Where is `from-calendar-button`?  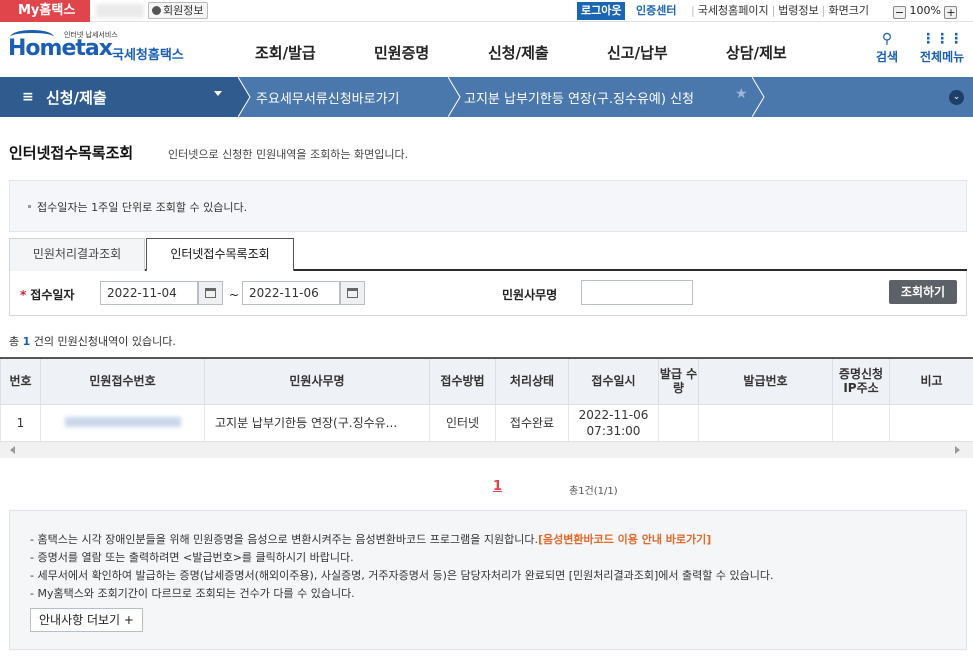 from-calendar-button is located at coordinates (210, 293).